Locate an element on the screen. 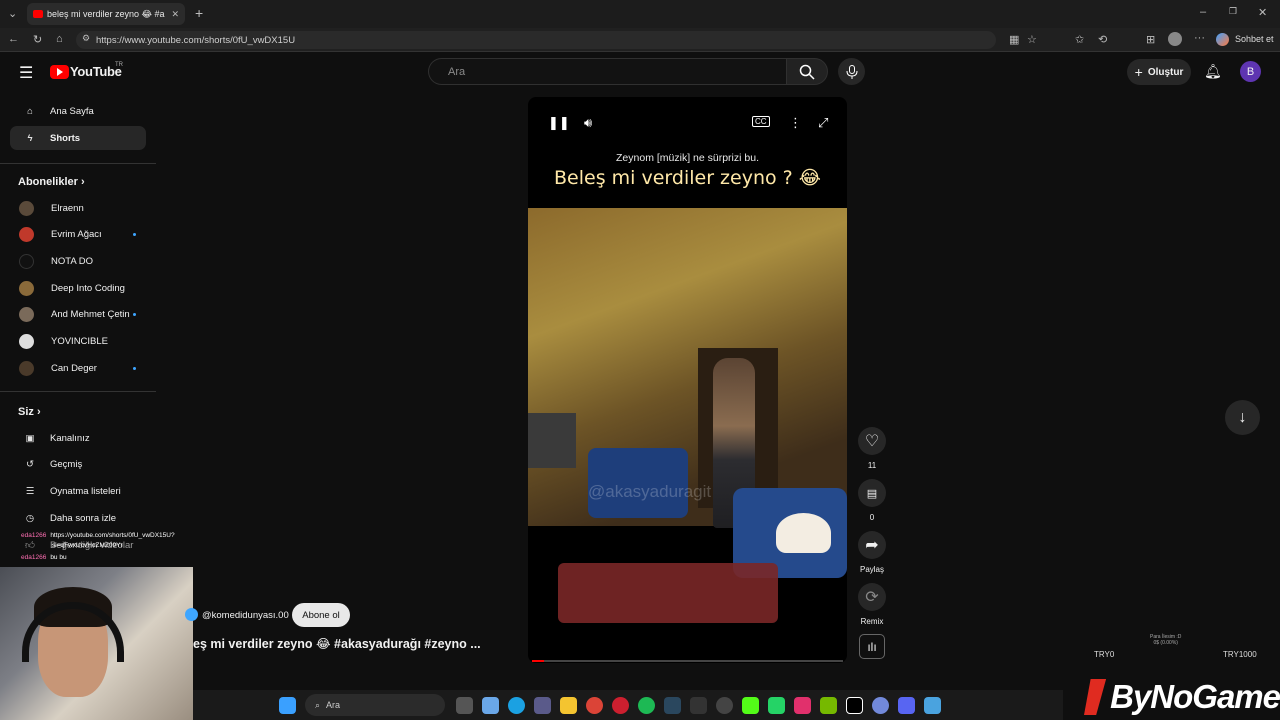  pause-icon: ❚❚ is located at coordinates (559, 123).